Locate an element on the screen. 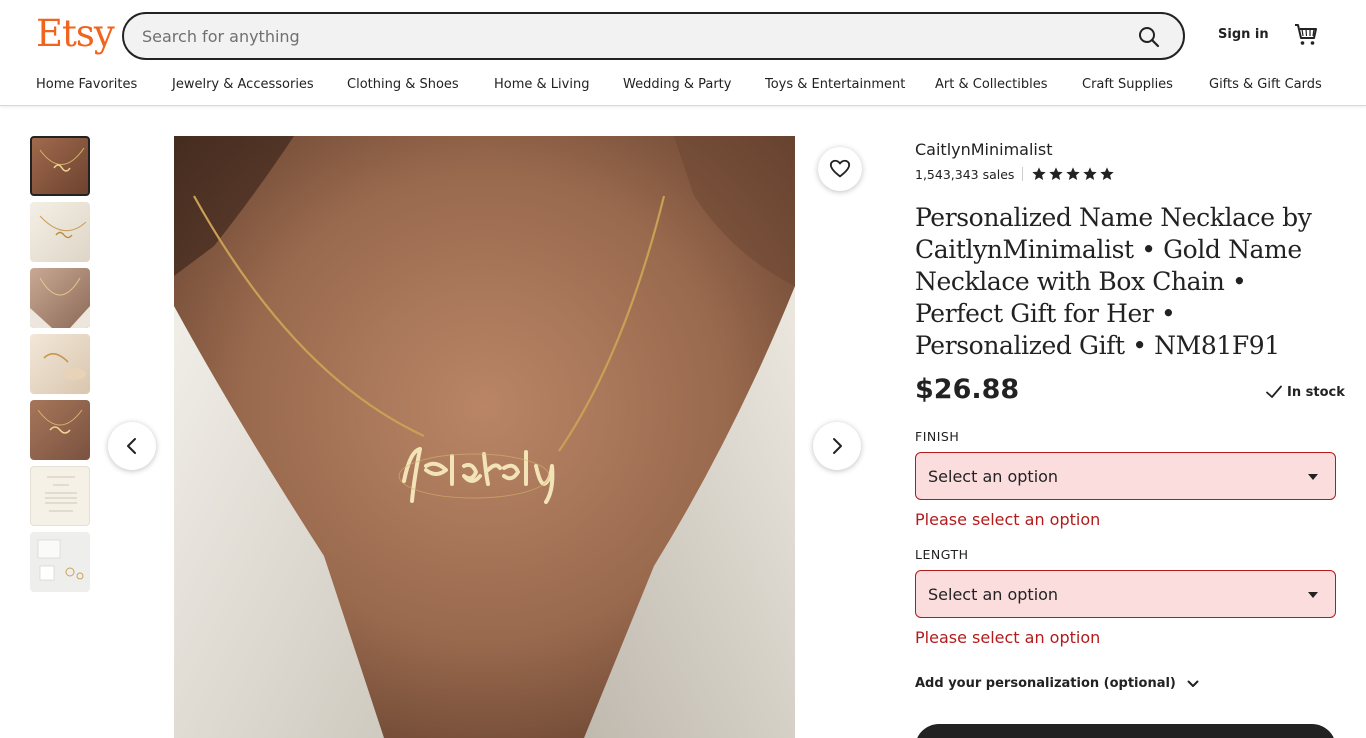 This screenshot has width=1366, height=738. finish-select-value: Select an option is located at coordinates (993, 476).